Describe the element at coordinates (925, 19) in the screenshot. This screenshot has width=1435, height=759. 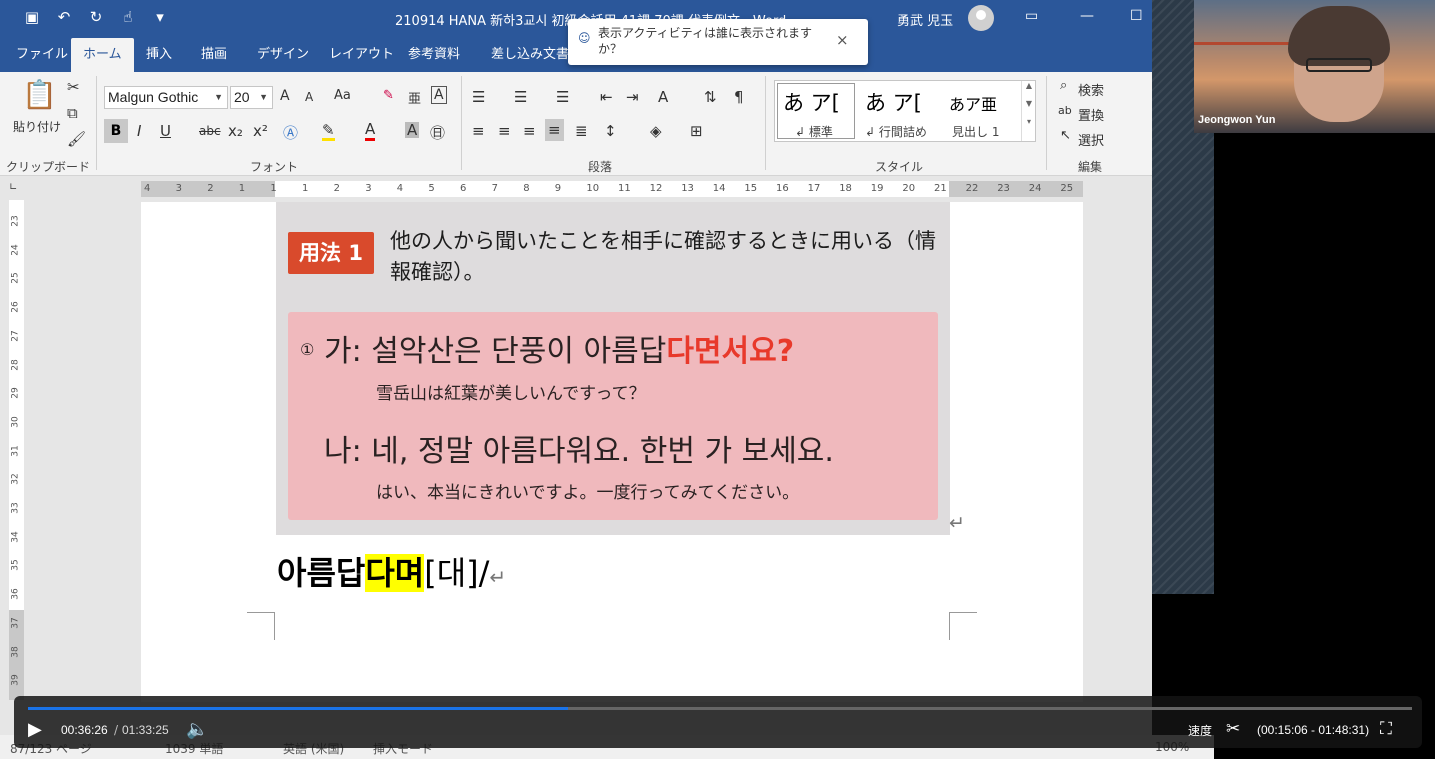
I see `user-name: 勇武 児玉` at that location.